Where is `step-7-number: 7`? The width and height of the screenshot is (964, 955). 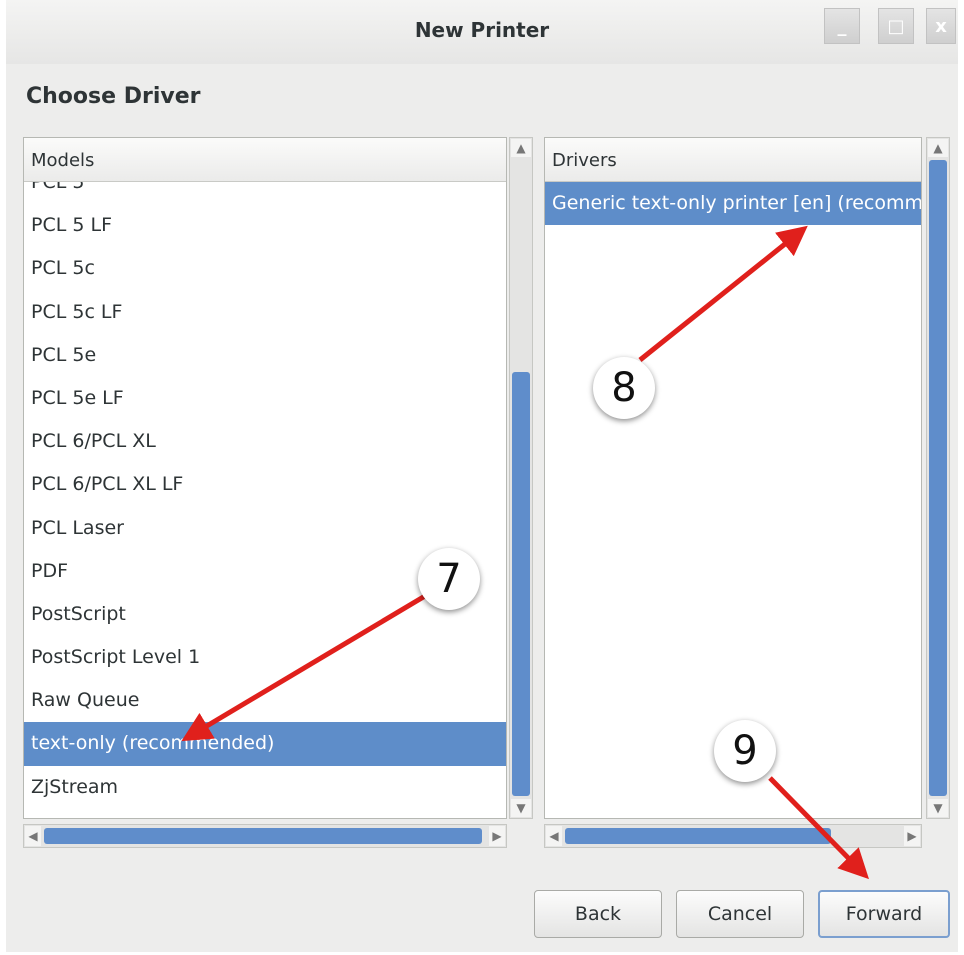
step-7-number: 7 is located at coordinates (449, 579).